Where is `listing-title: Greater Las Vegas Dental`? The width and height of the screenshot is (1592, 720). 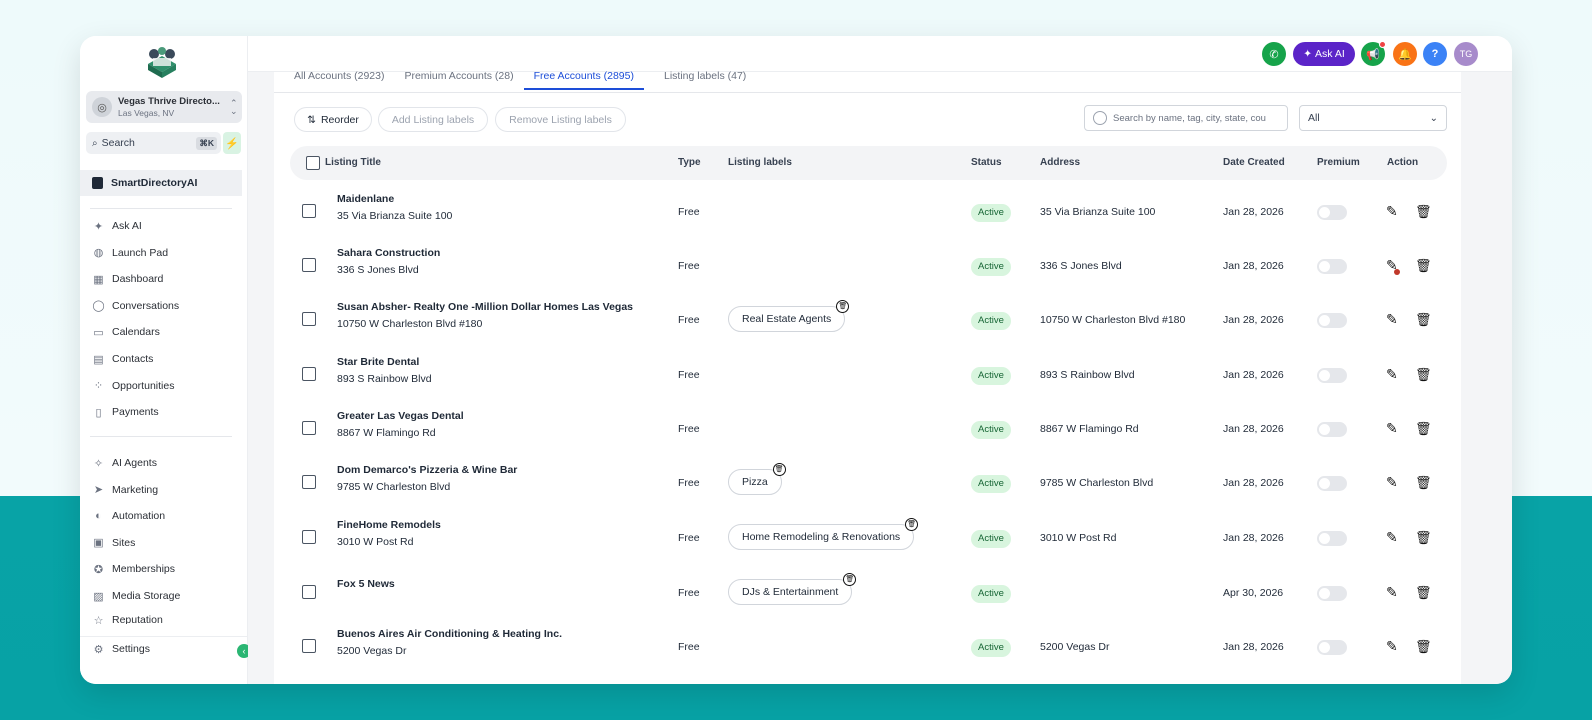
listing-title: Greater Las Vegas Dental is located at coordinates (400, 416).